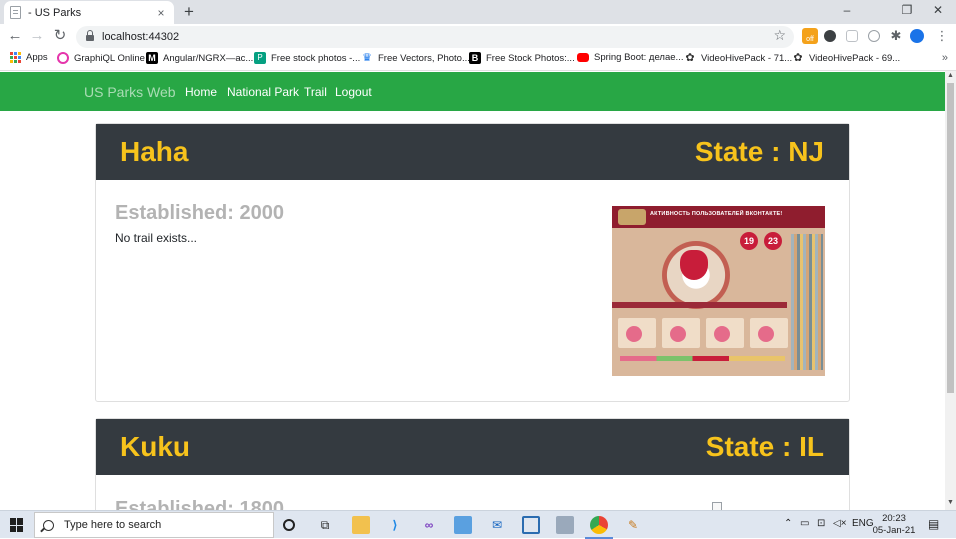  Describe the element at coordinates (821, 523) in the screenshot. I see `network-icon: ⊡` at that location.